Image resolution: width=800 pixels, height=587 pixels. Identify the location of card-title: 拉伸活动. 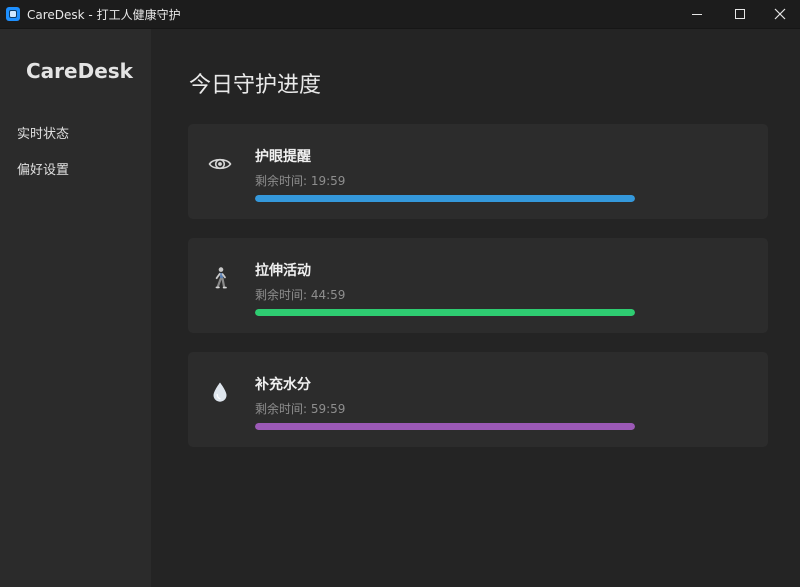
(283, 271).